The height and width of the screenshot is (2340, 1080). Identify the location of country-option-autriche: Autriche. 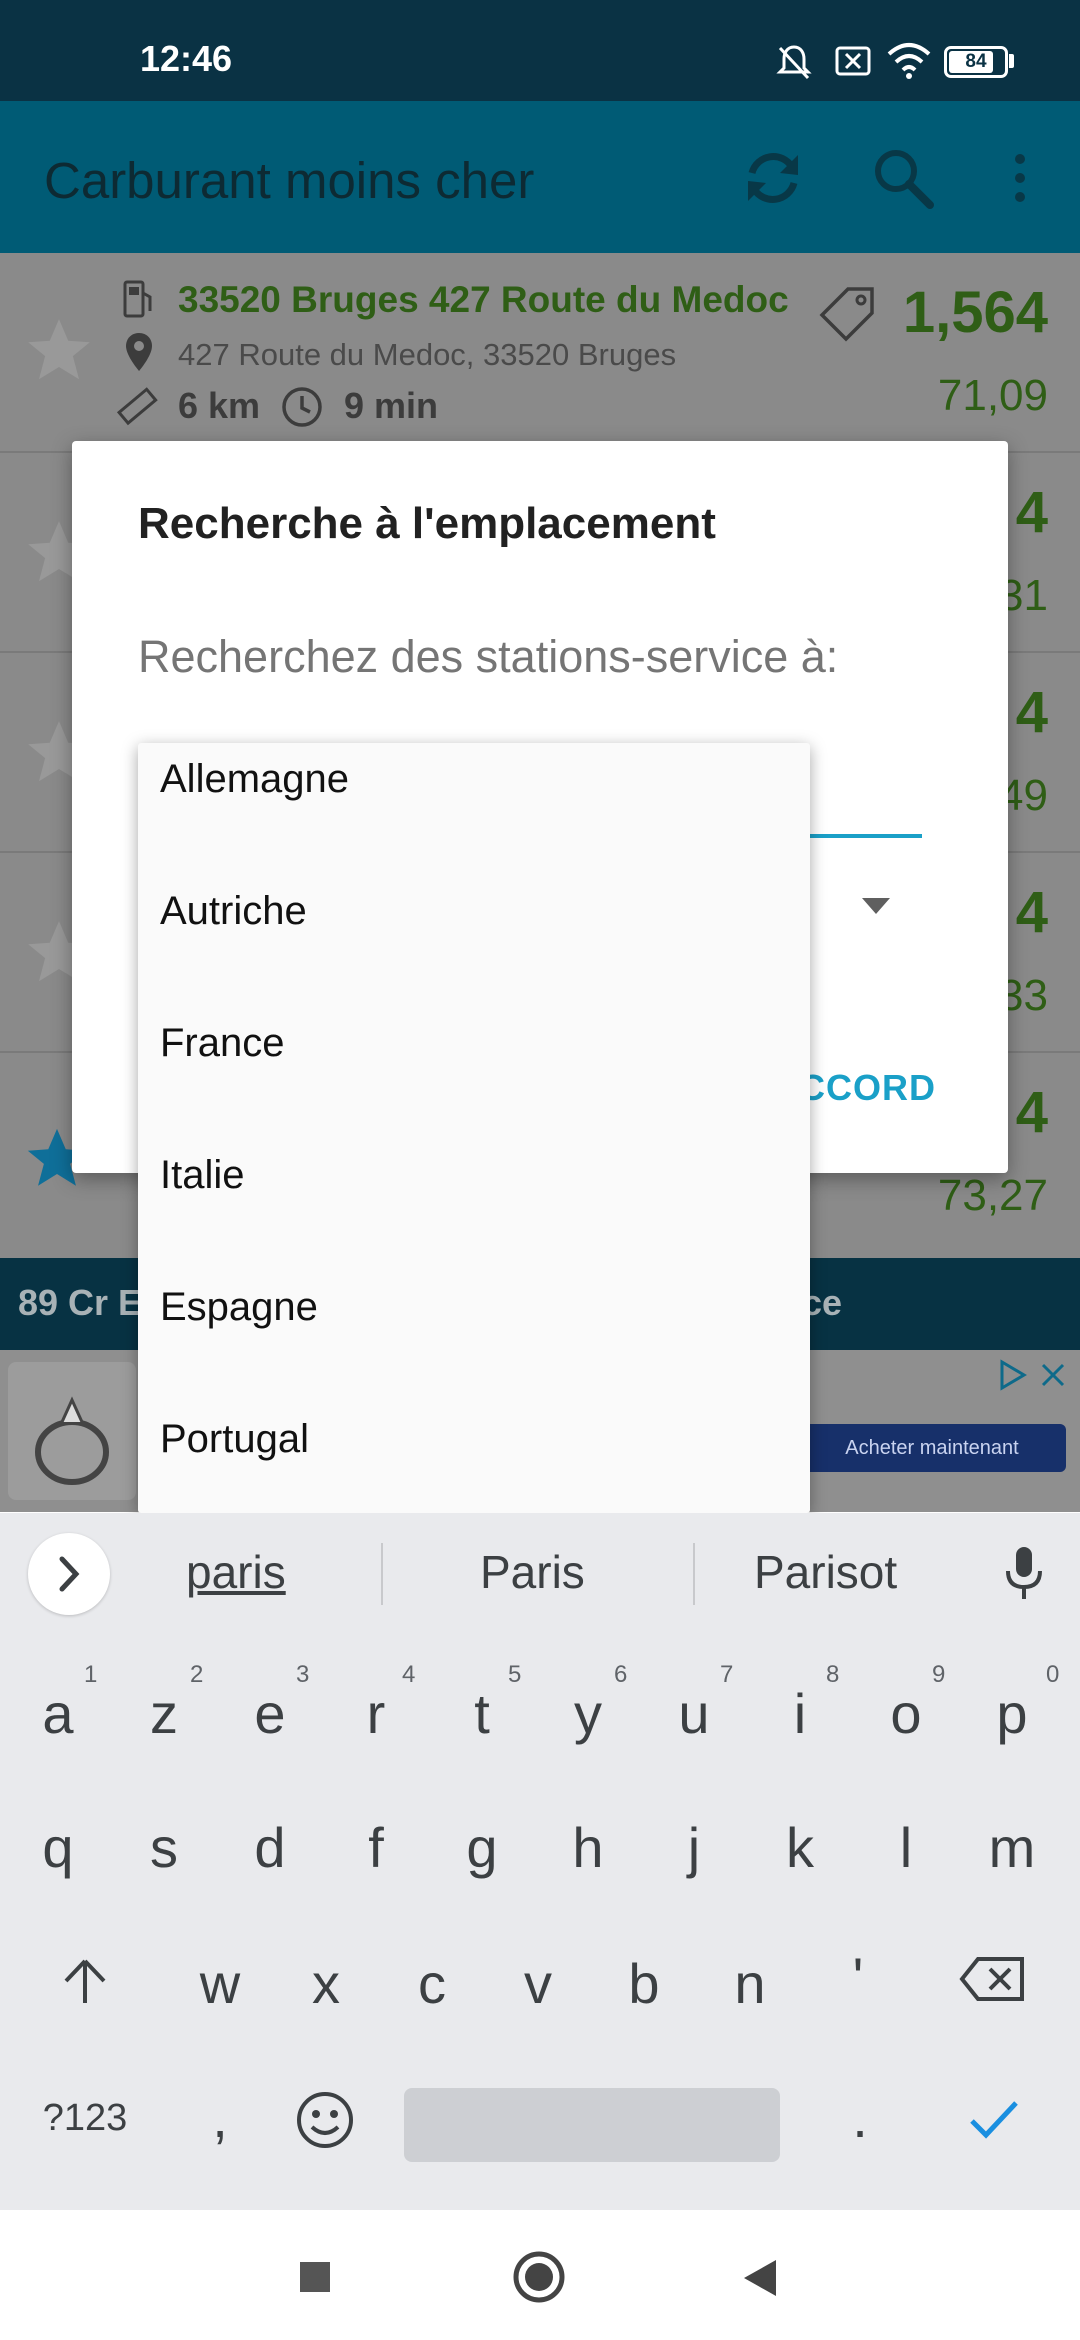
(233, 911).